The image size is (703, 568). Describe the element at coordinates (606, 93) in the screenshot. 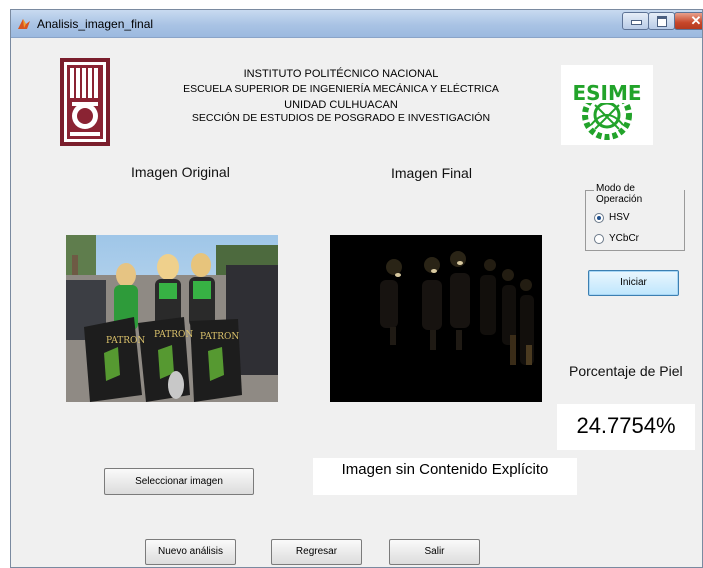

I see `esime-logo-text: ESIME` at that location.